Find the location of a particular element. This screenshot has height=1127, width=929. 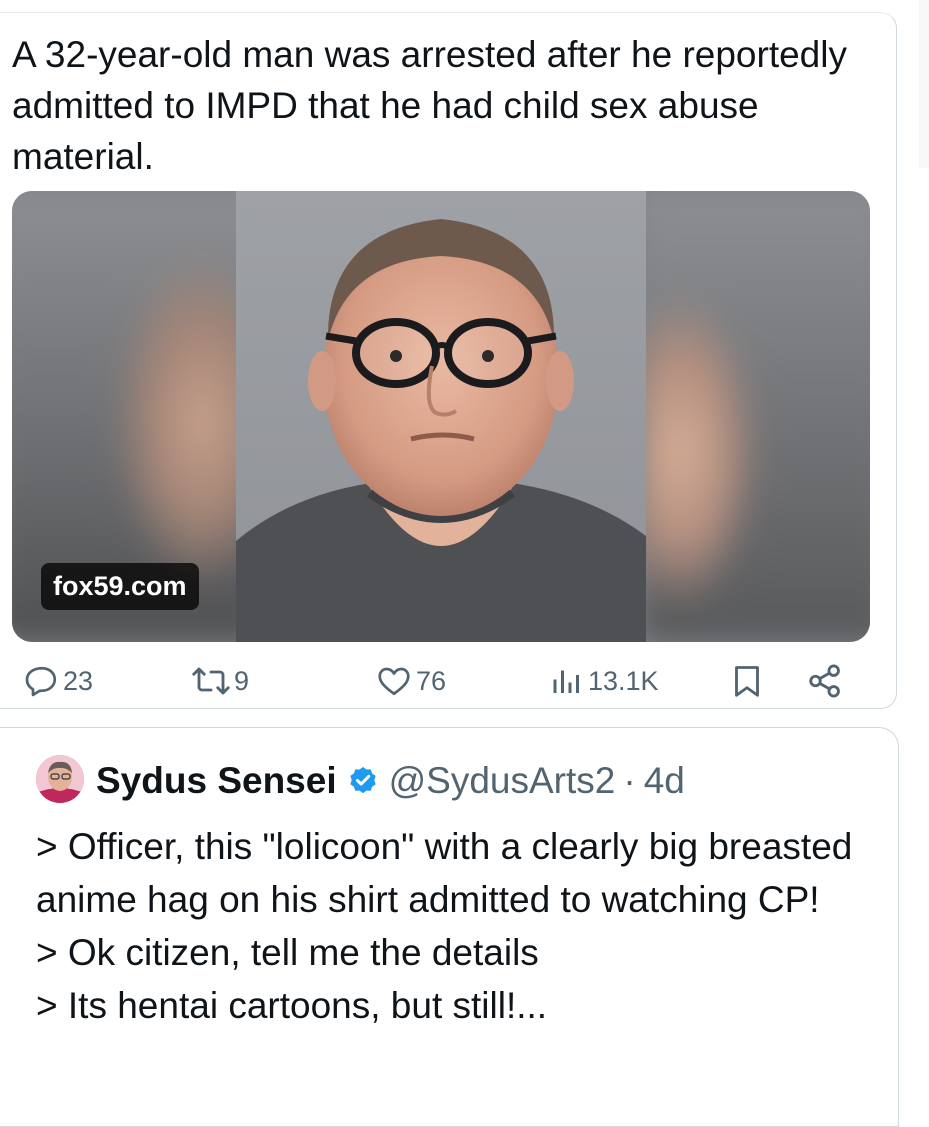

quoted-line: > Ok citizen, tell me the details is located at coordinates (287, 952).